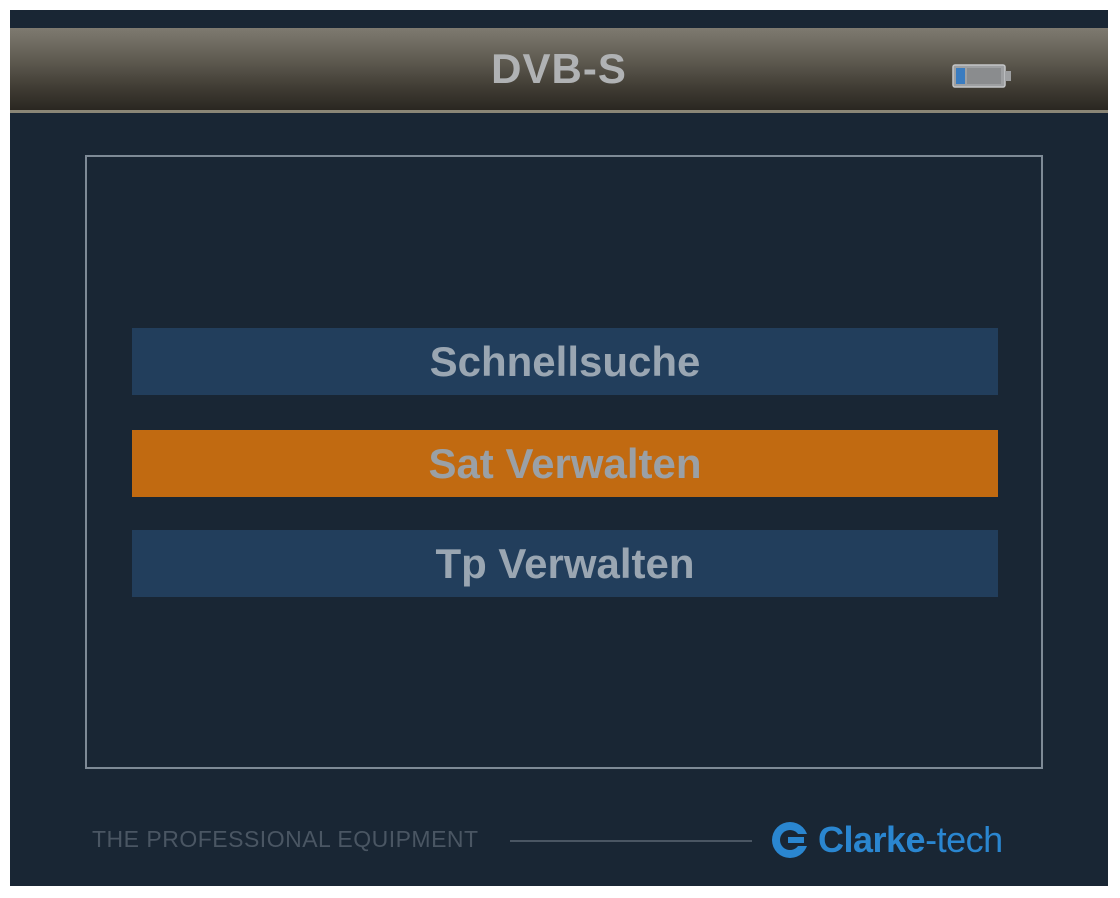  Describe the element at coordinates (565, 563) in the screenshot. I see `menu-item-tp-verwalten: Tp Verwalten` at that location.